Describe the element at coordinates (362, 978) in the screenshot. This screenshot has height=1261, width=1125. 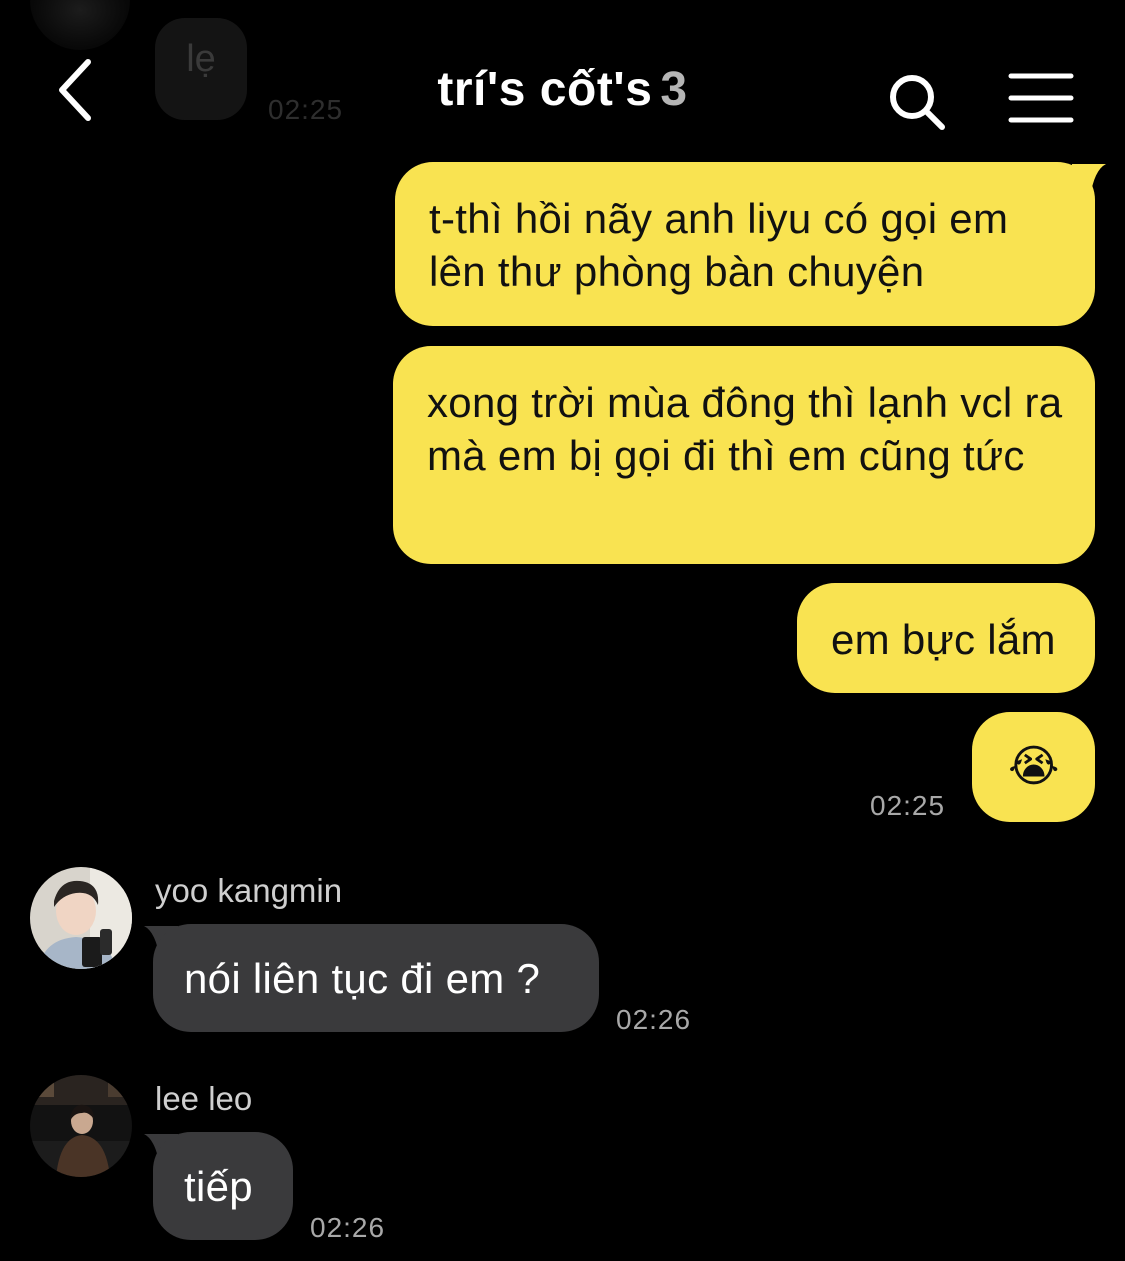
I see `their-message-text: nói liên tục đi em ?` at that location.